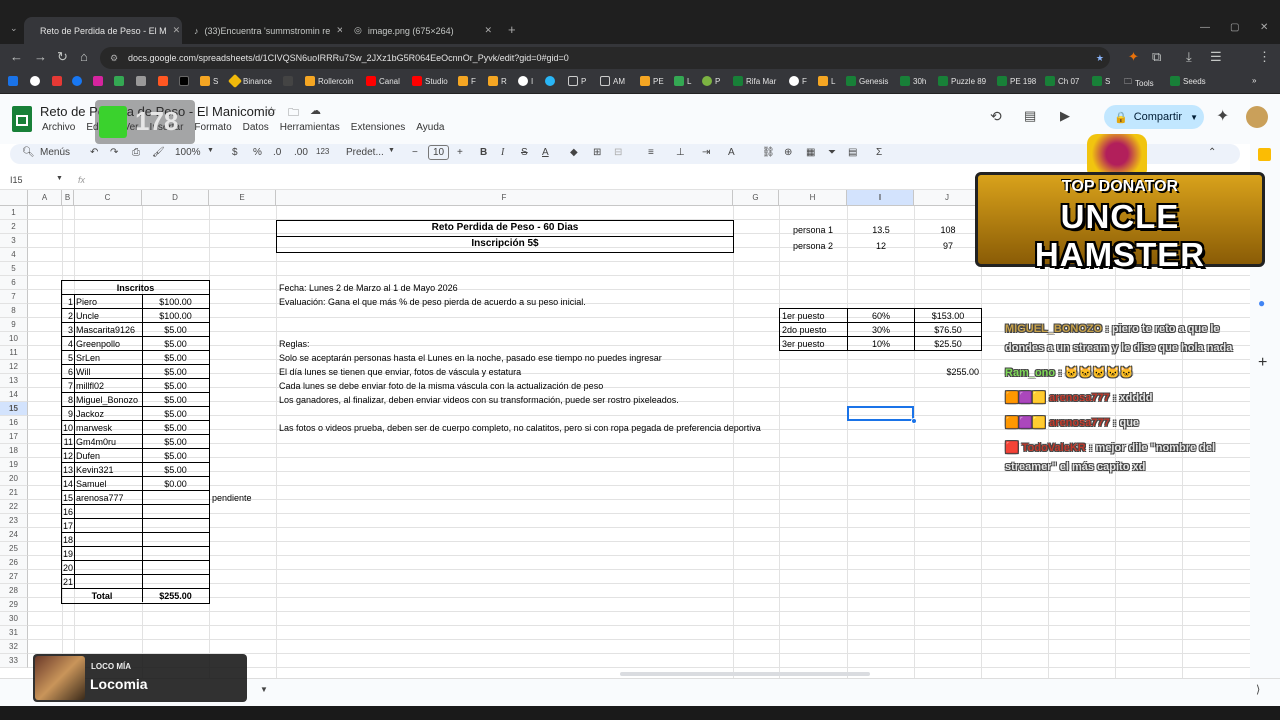 This screenshot has width=1280, height=720. What do you see at coordinates (1264, 27) in the screenshot?
I see `window-close-icon: ✕` at bounding box center [1264, 27].